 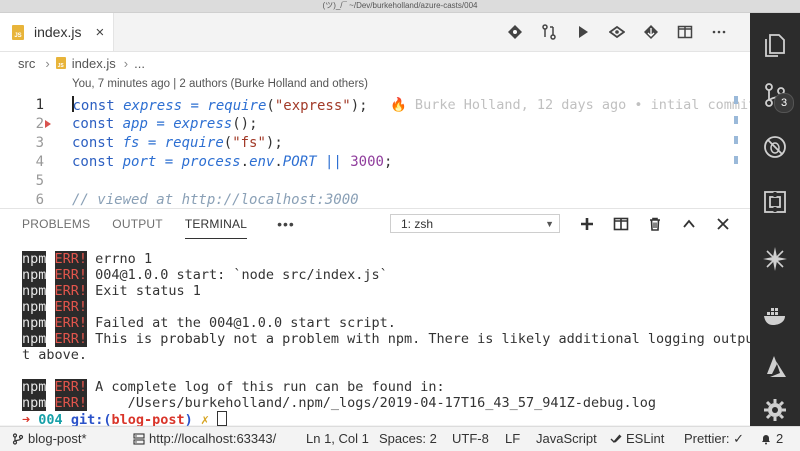 I want to click on more-actions-button, so click(x=719, y=32).